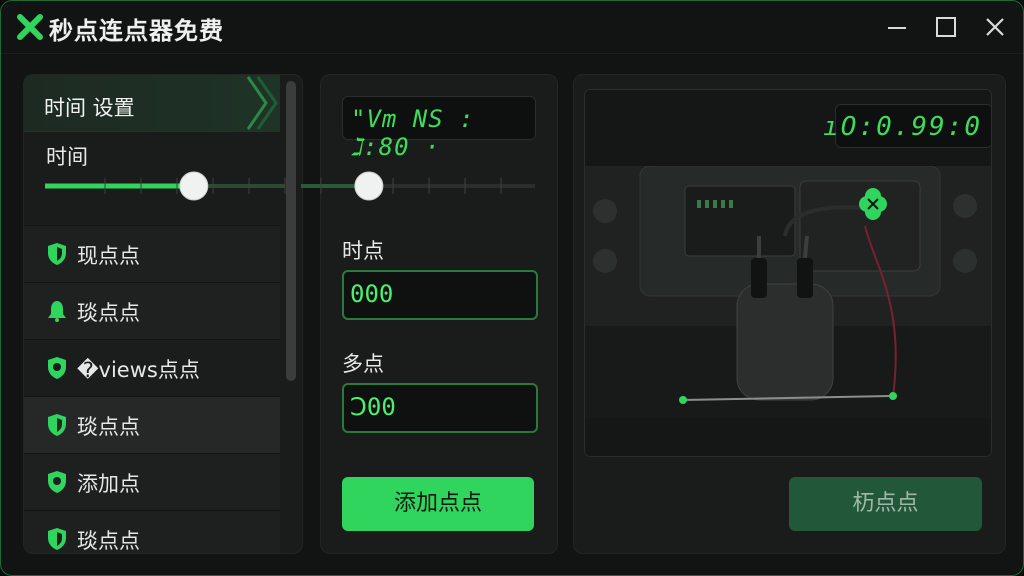 The image size is (1024, 576). What do you see at coordinates (89, 108) in the screenshot?
I see `time-settings-title: 时间 设置` at bounding box center [89, 108].